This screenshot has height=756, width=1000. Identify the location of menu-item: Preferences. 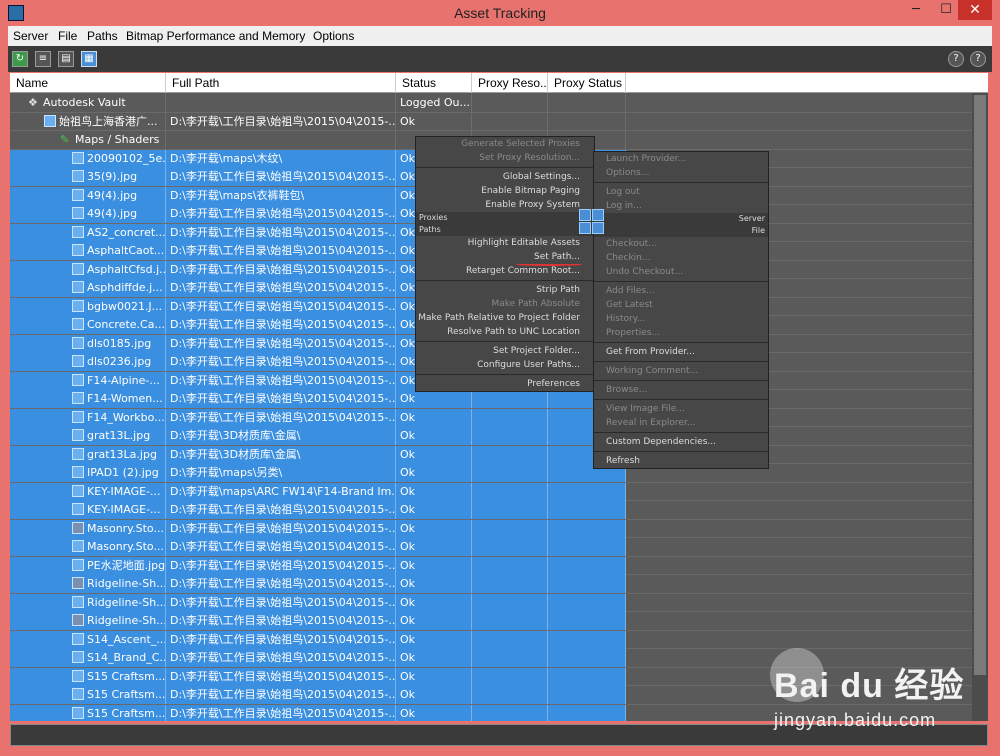
(505, 384).